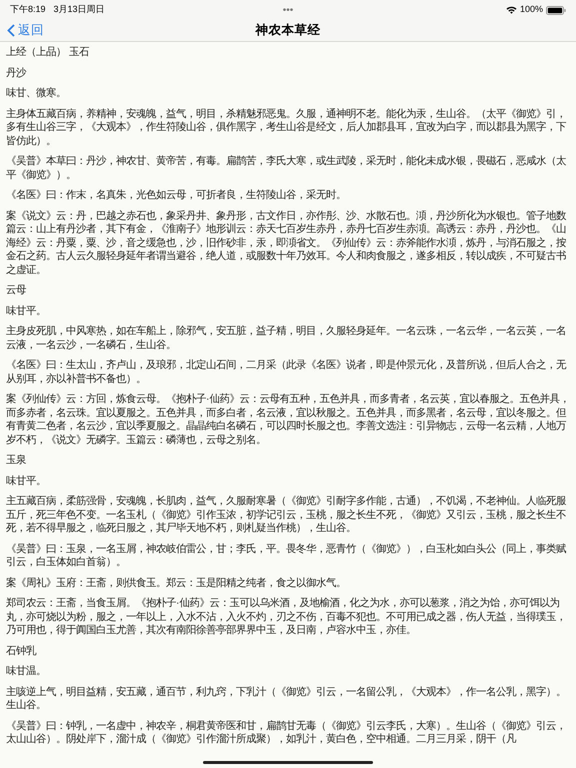  Describe the element at coordinates (176, 195) in the screenshot. I see `text-paragraph: 《名医》曰：作末，名真朱，光色如云母，可折者良，生符陵山谷，采无时。` at that location.